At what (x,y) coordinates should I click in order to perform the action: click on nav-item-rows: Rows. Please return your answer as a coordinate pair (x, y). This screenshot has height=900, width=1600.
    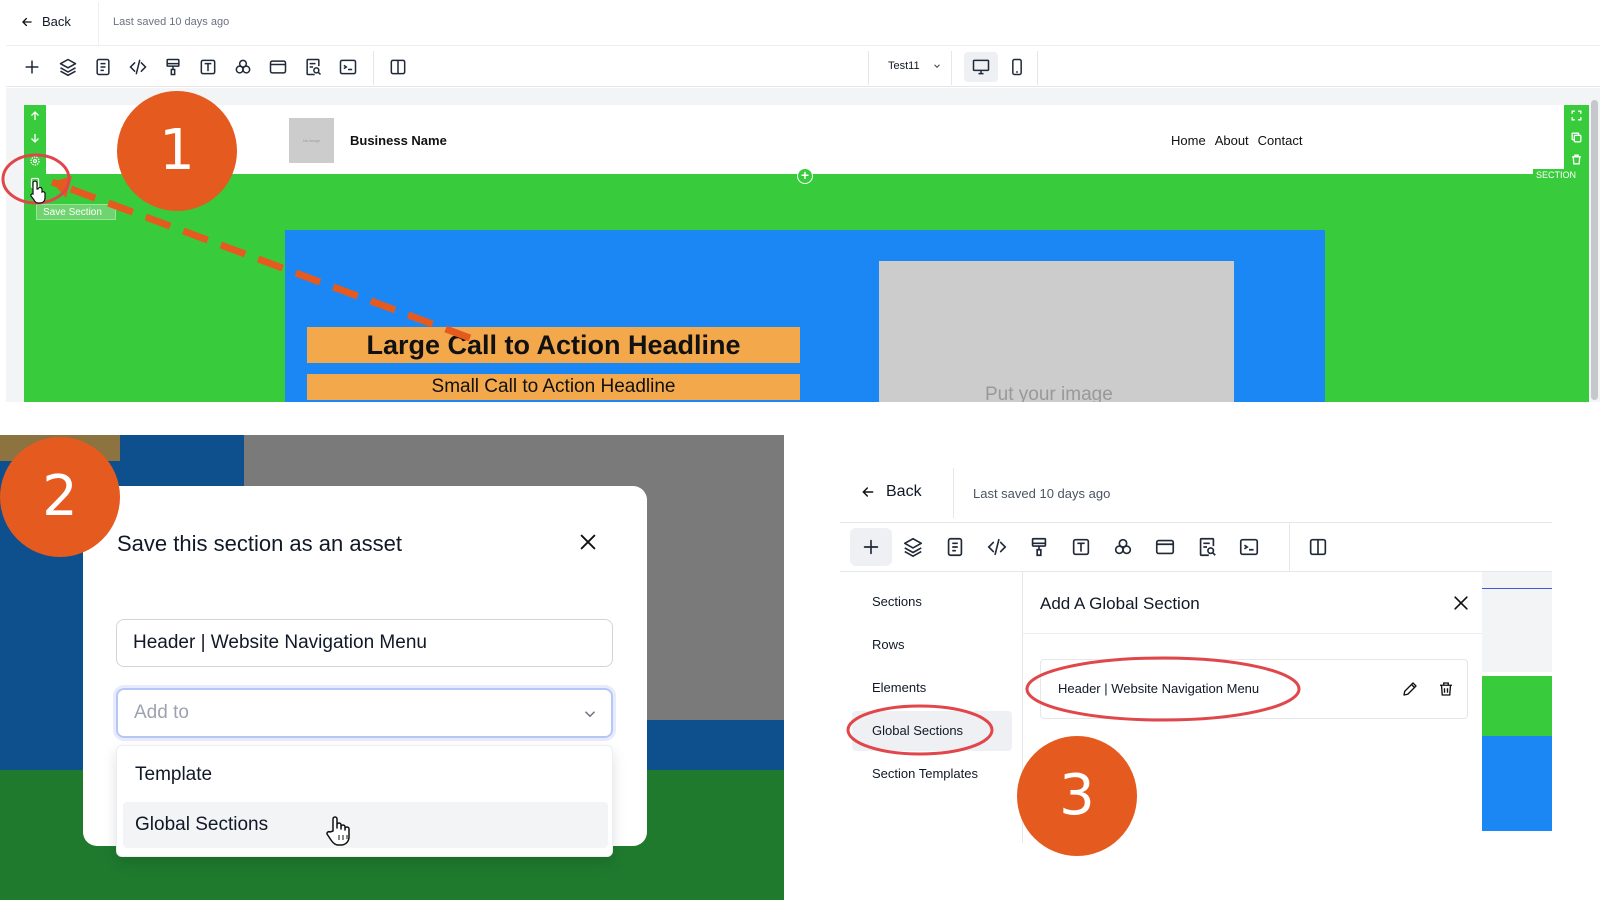
    Looking at the image, I should click on (888, 644).